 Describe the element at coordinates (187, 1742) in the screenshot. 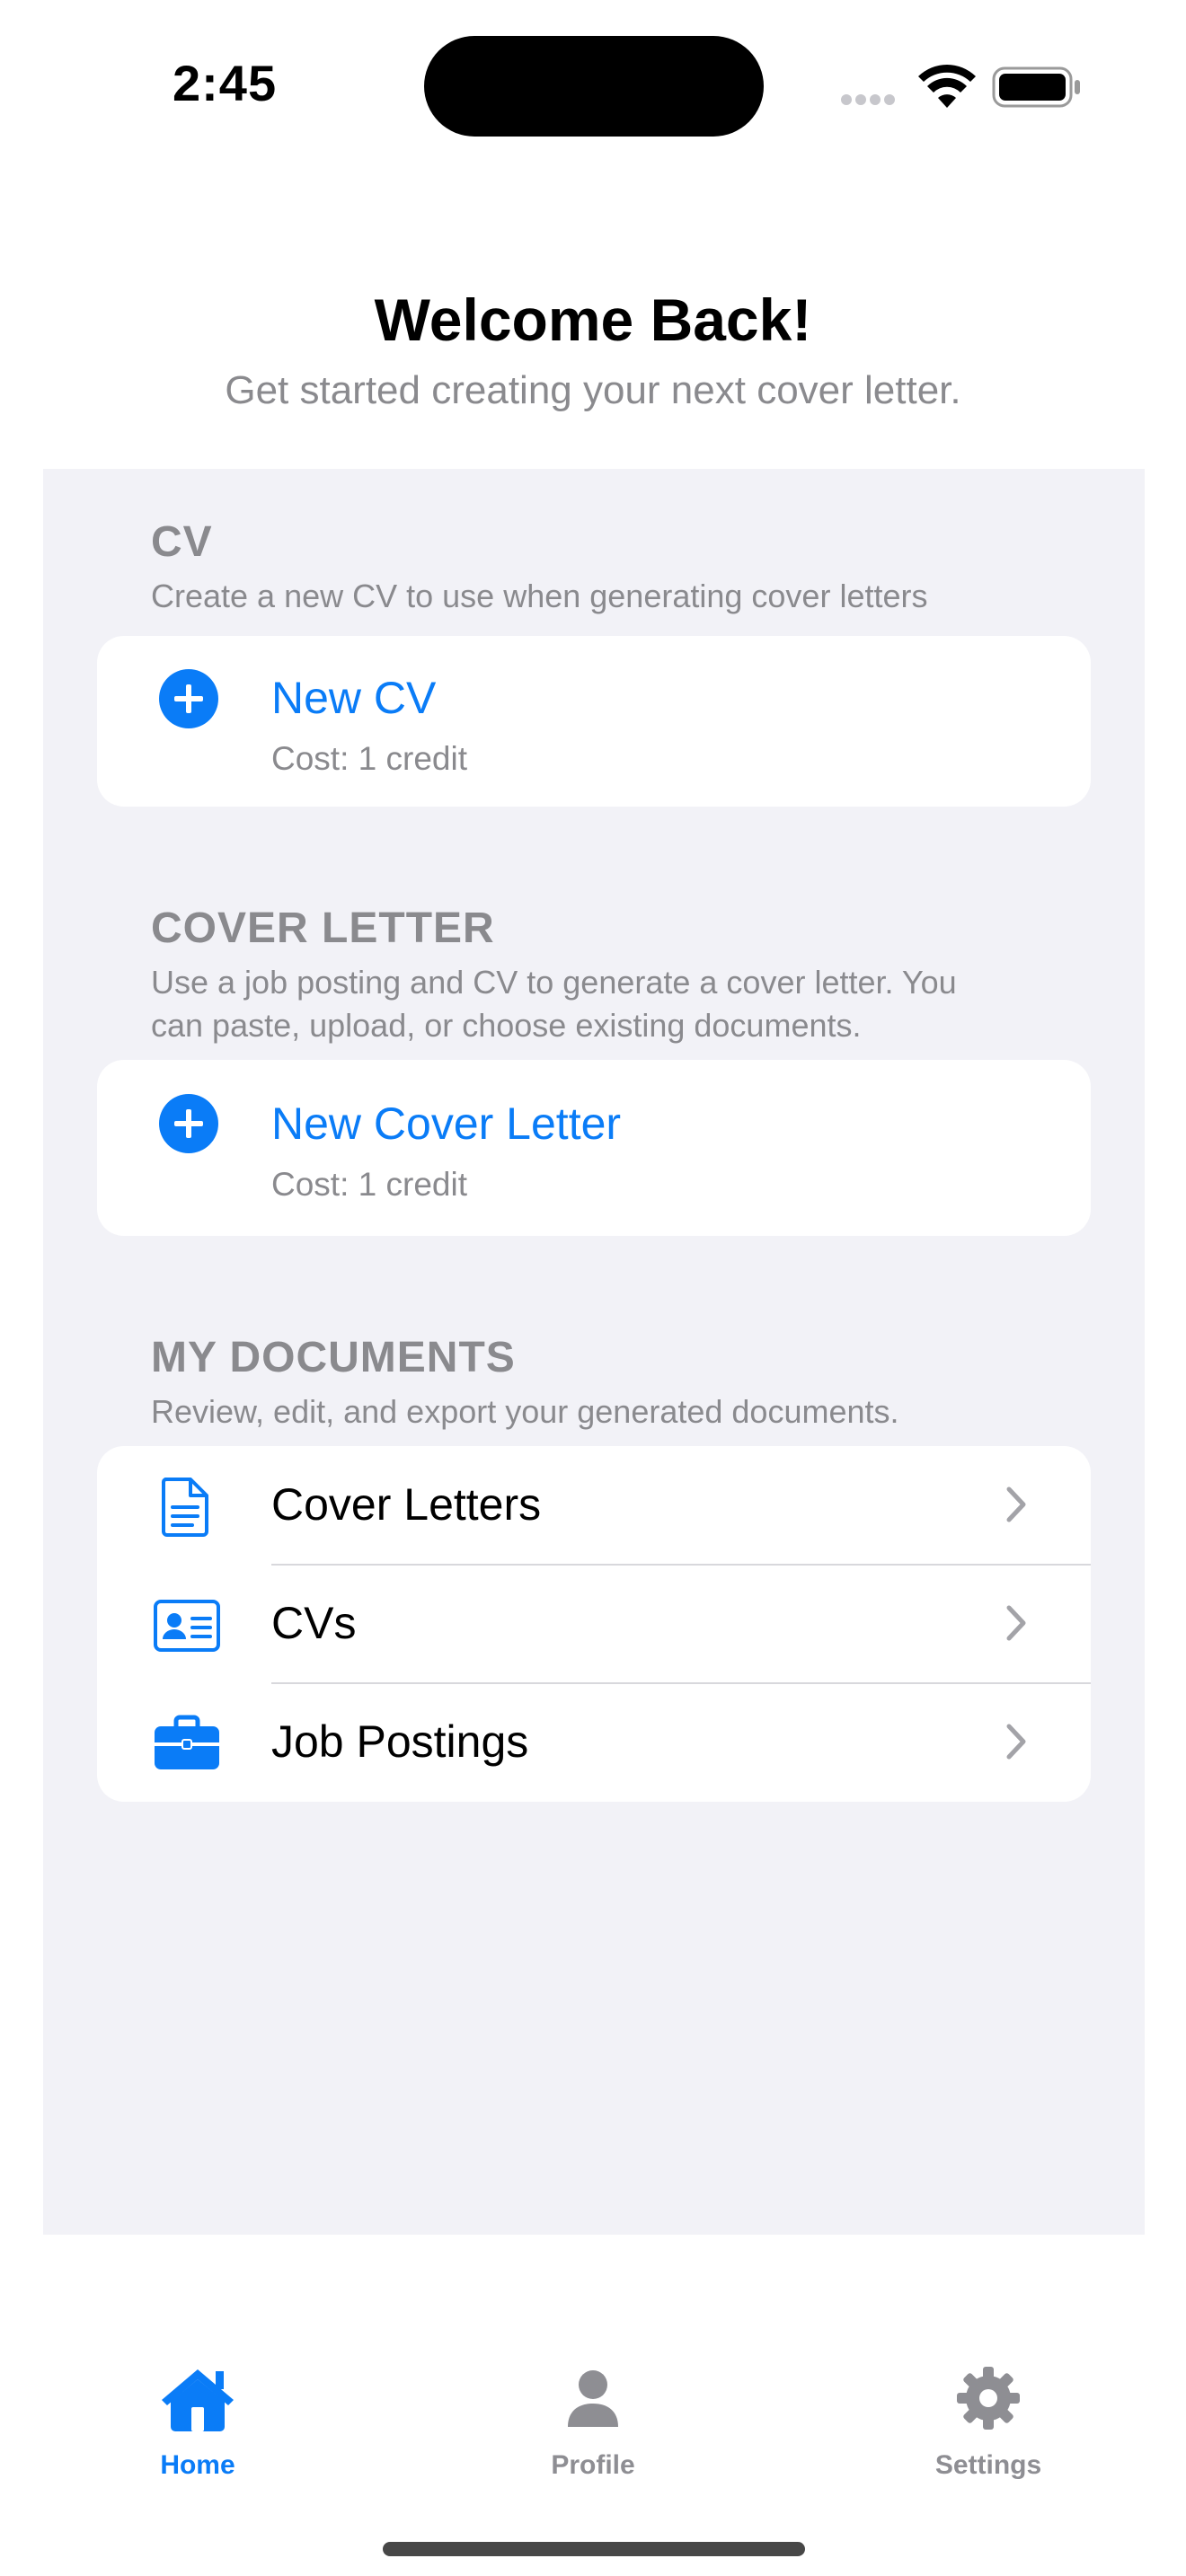

I see `briefcase-icon` at that location.